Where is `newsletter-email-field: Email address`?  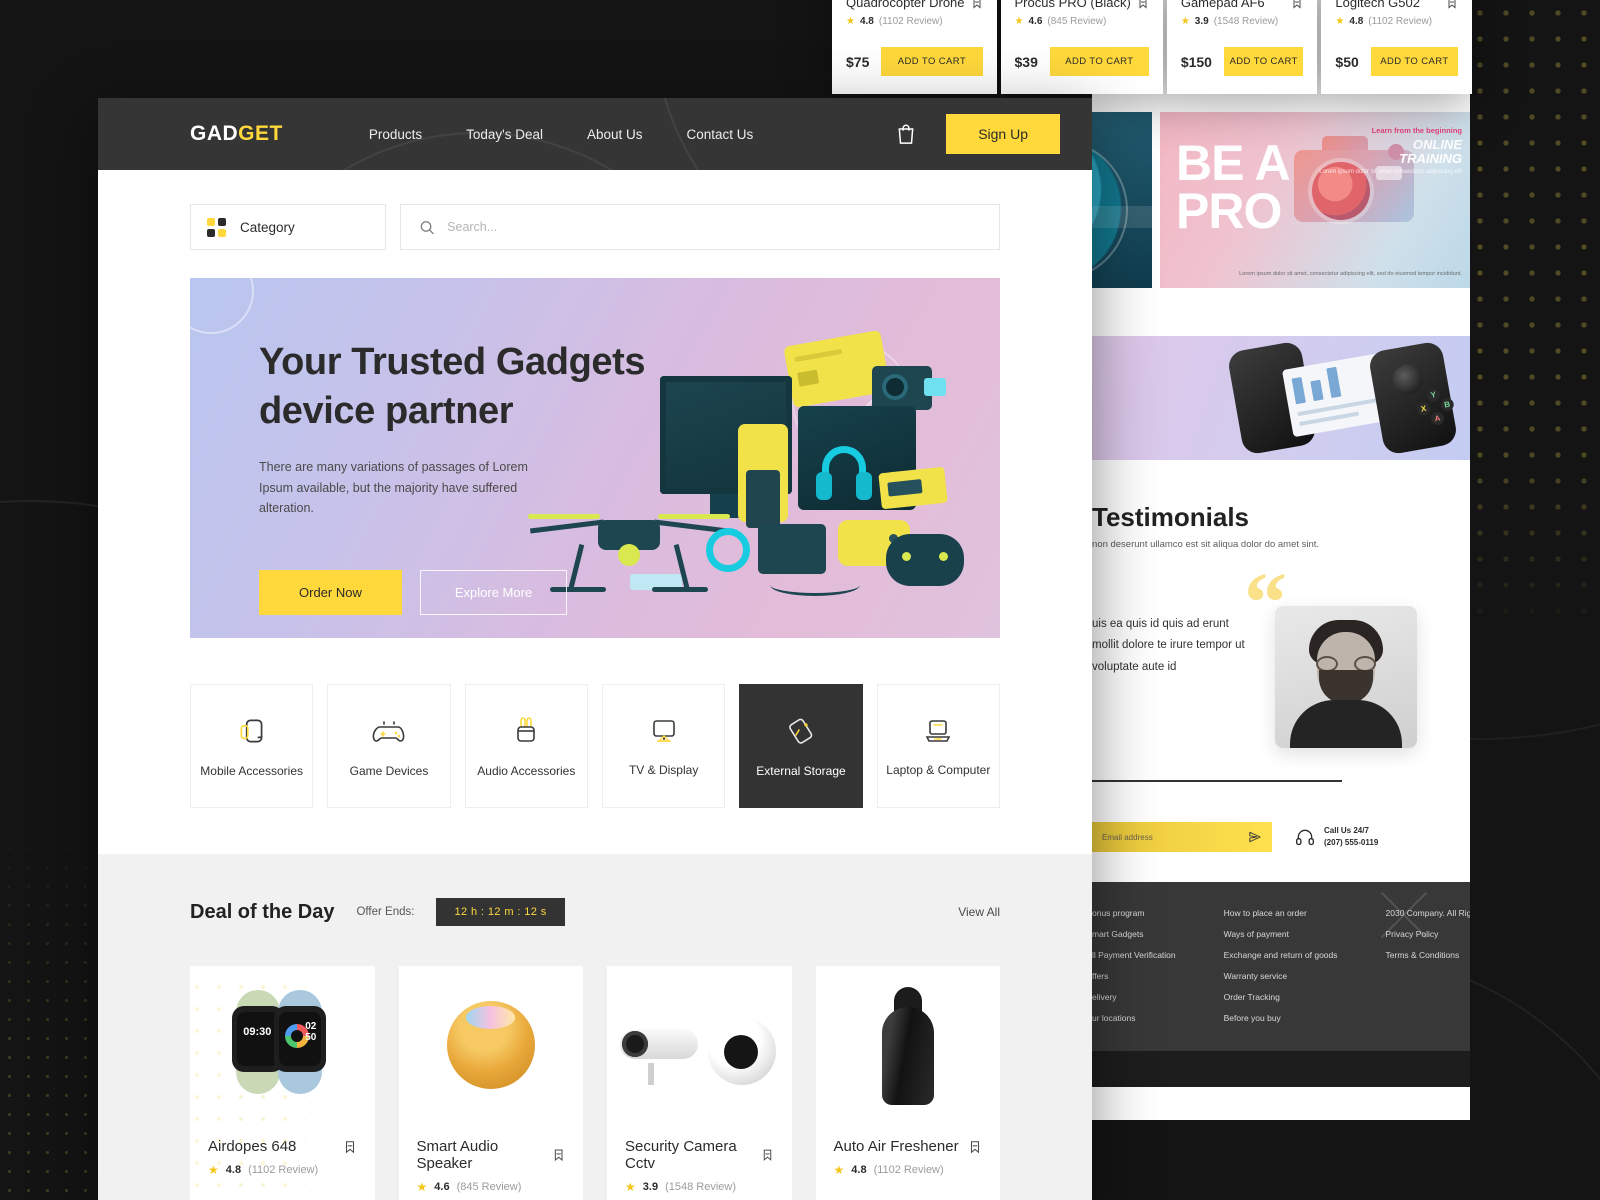
newsletter-email-field: Email address is located at coordinates (1182, 837).